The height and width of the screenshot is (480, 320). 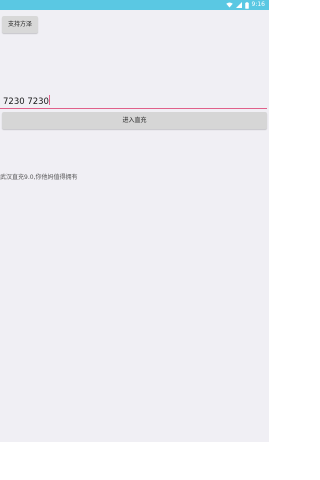 I want to click on info-text: 武汉直充9.0,你他妈值得拥有, so click(x=39, y=177).